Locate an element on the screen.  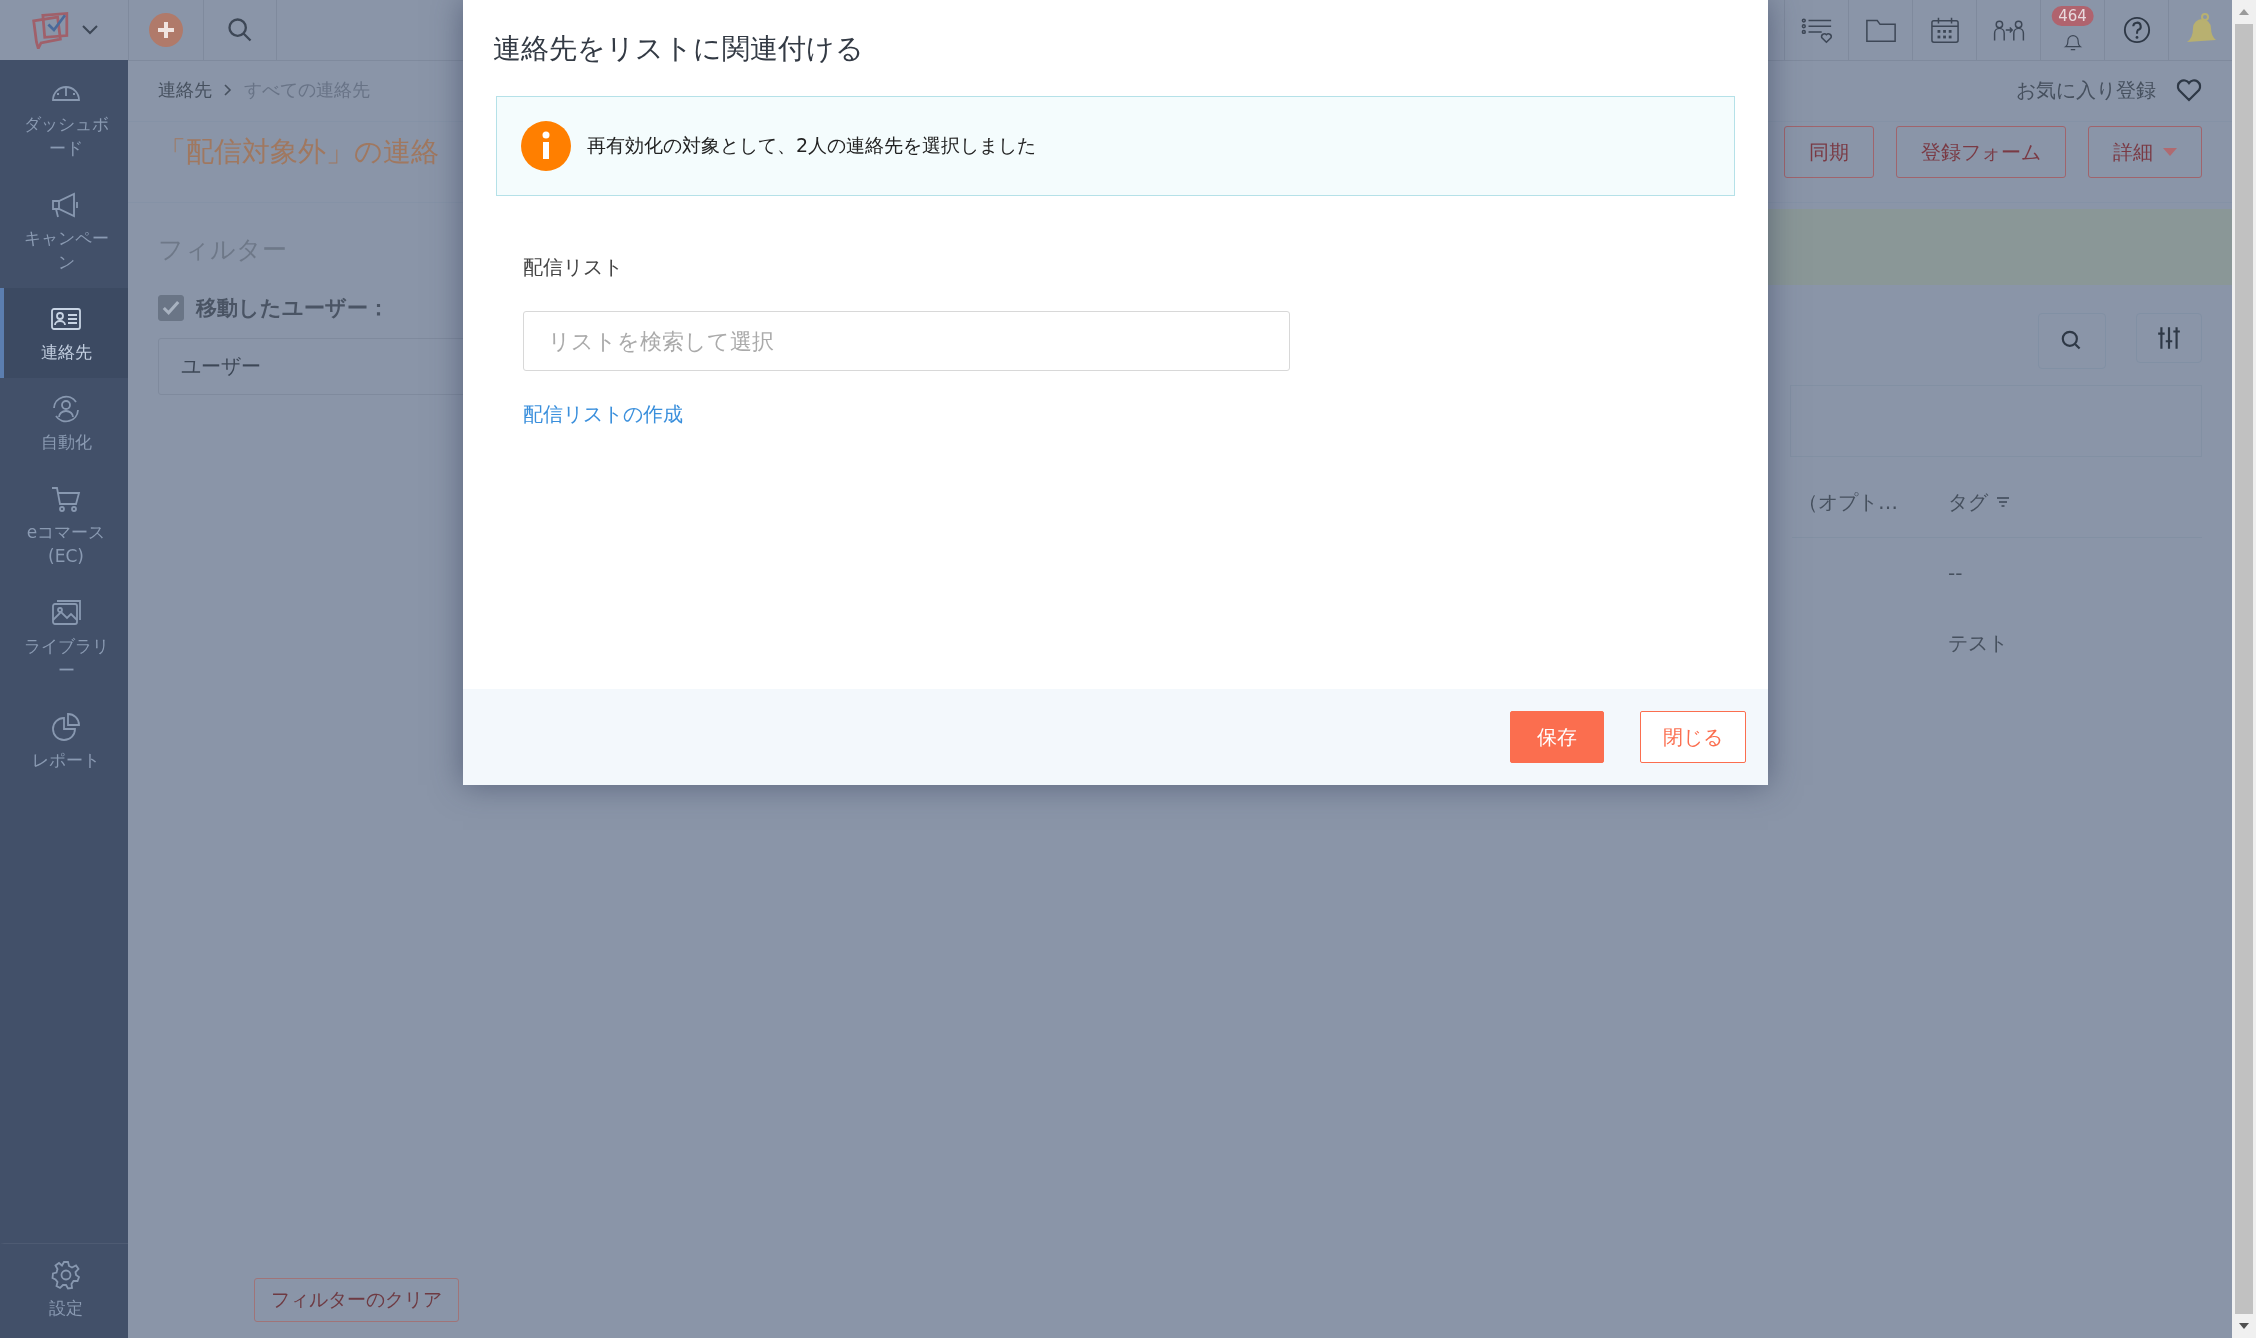
sidebar-item: ライブラリー is located at coordinates (64, 639).